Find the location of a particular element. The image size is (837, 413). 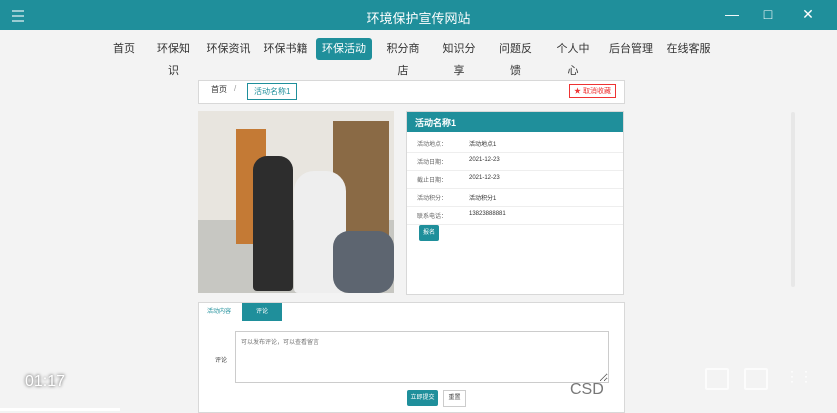

tab-activity-content: 活动内容 is located at coordinates (219, 312).